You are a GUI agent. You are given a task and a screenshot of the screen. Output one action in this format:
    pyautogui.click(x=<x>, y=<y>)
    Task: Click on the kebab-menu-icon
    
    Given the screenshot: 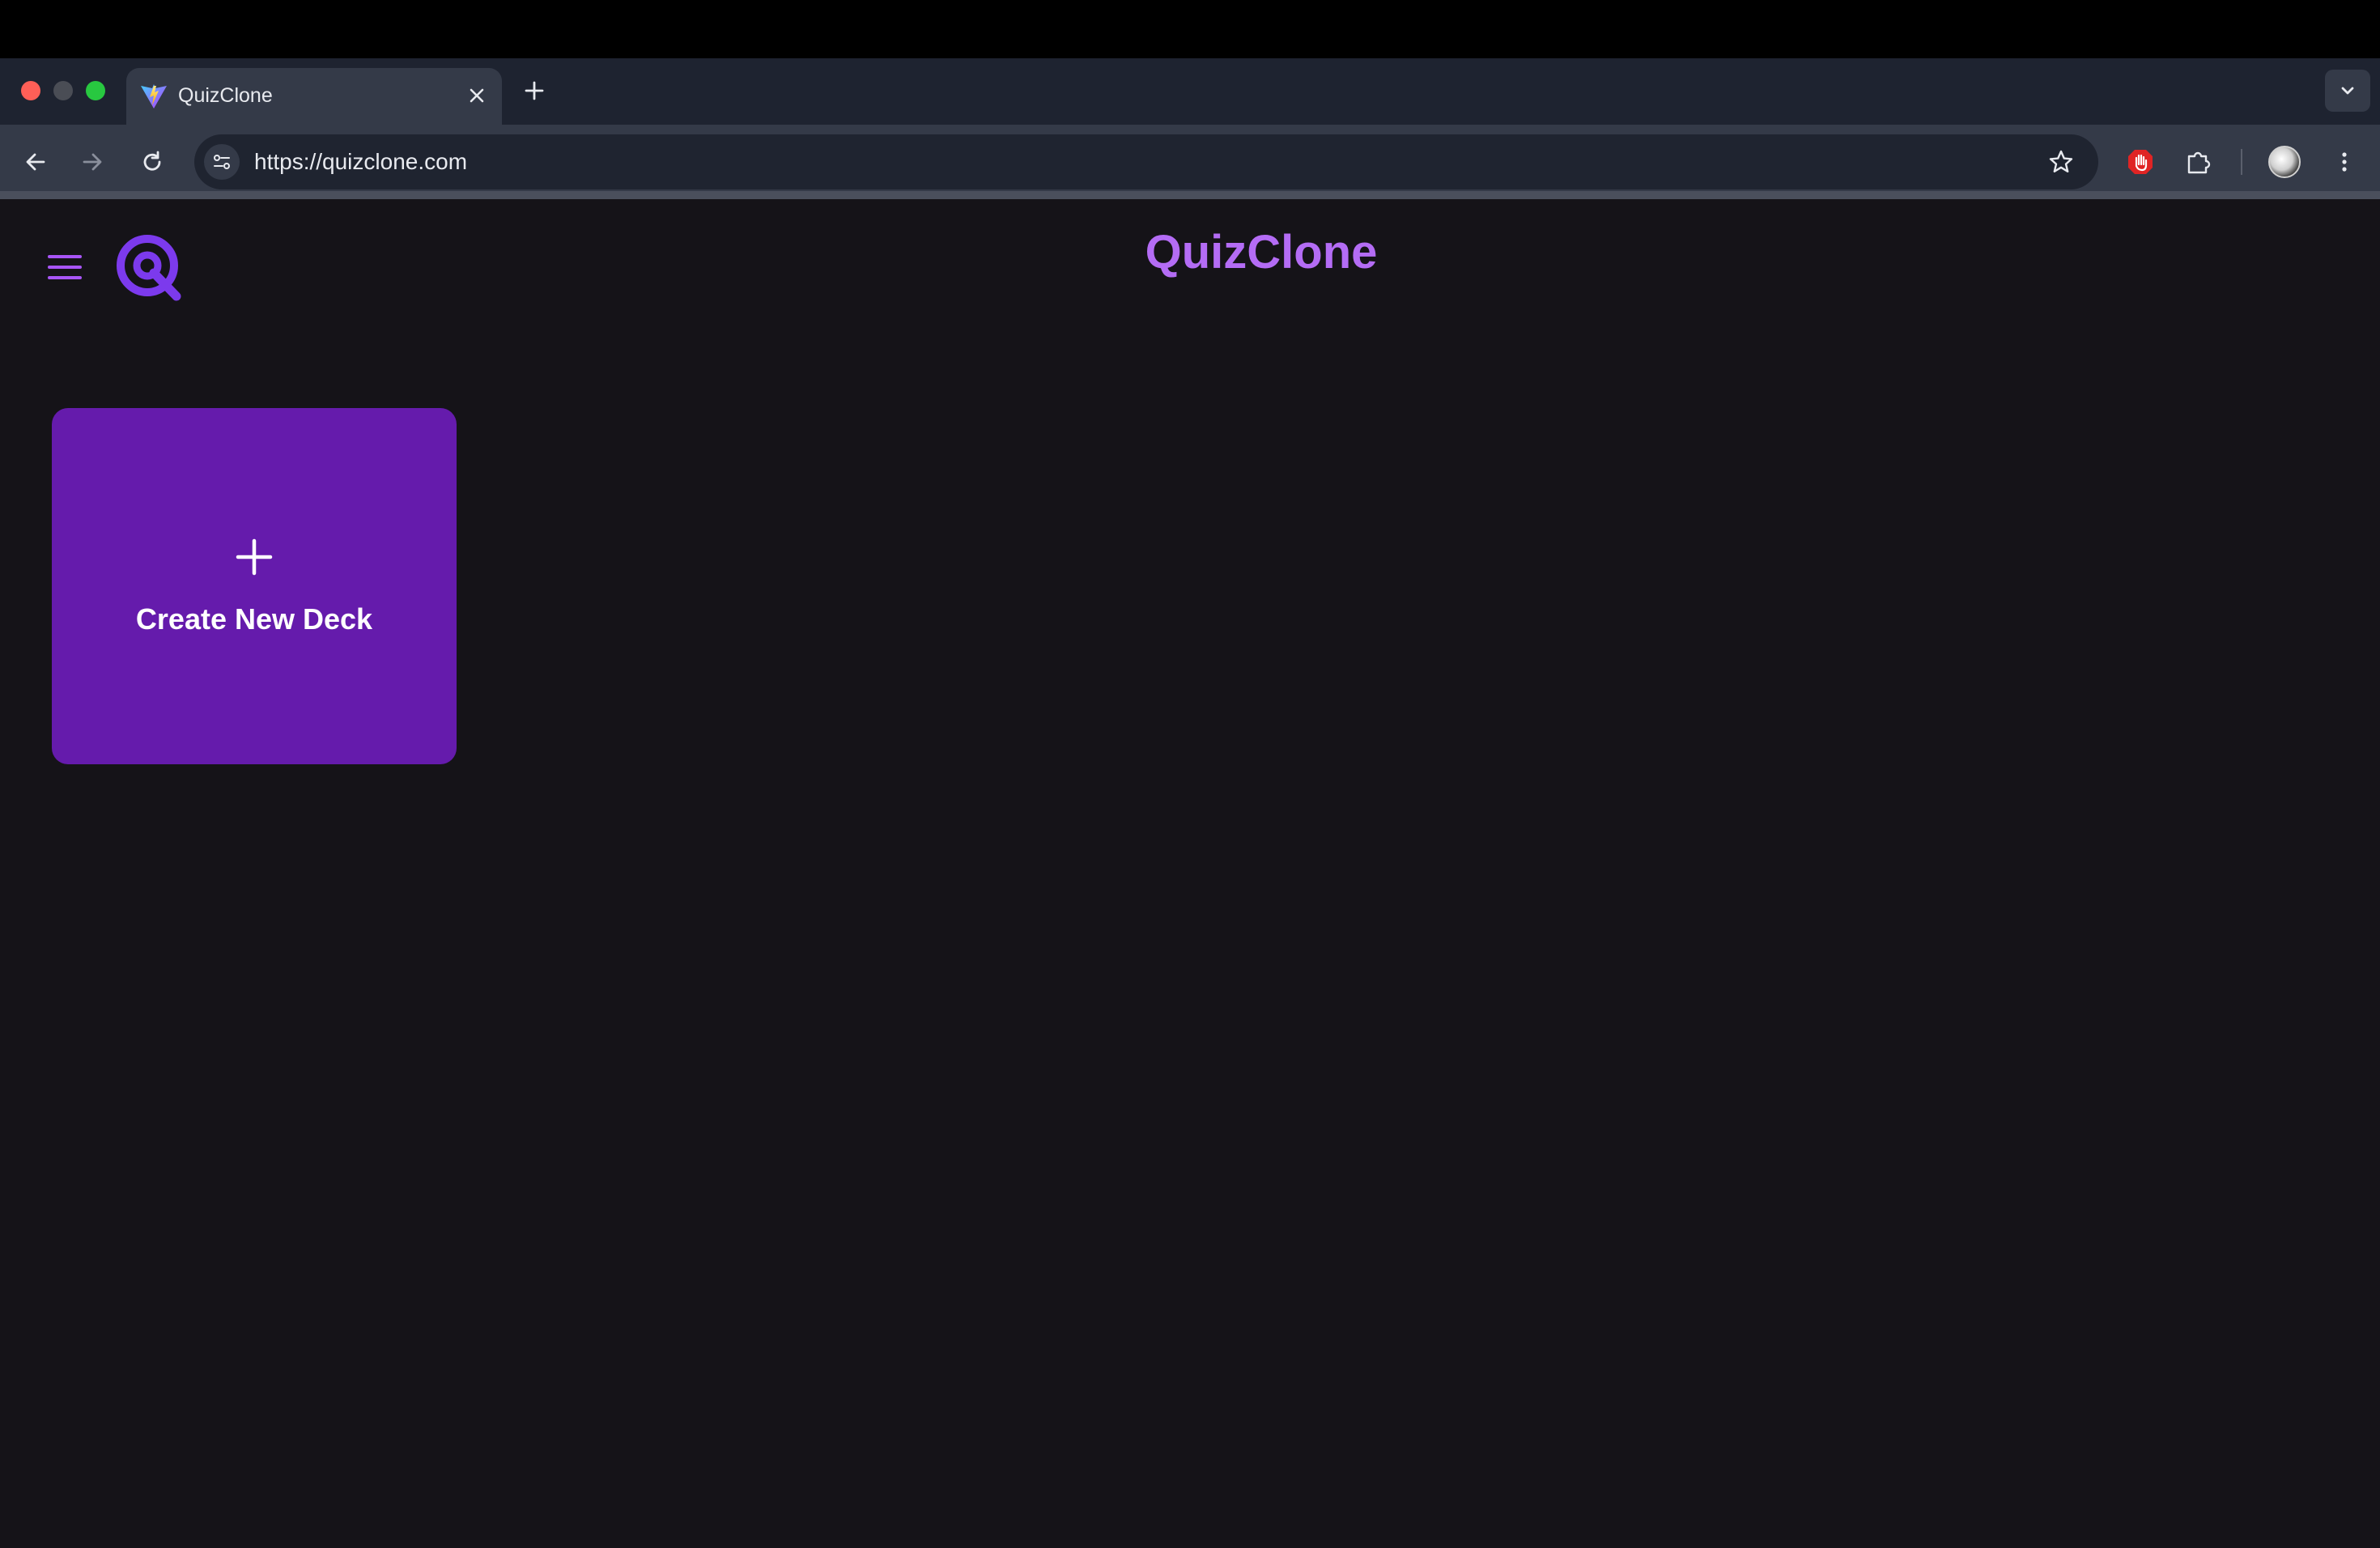 What is the action you would take?
    pyautogui.click(x=2345, y=162)
    